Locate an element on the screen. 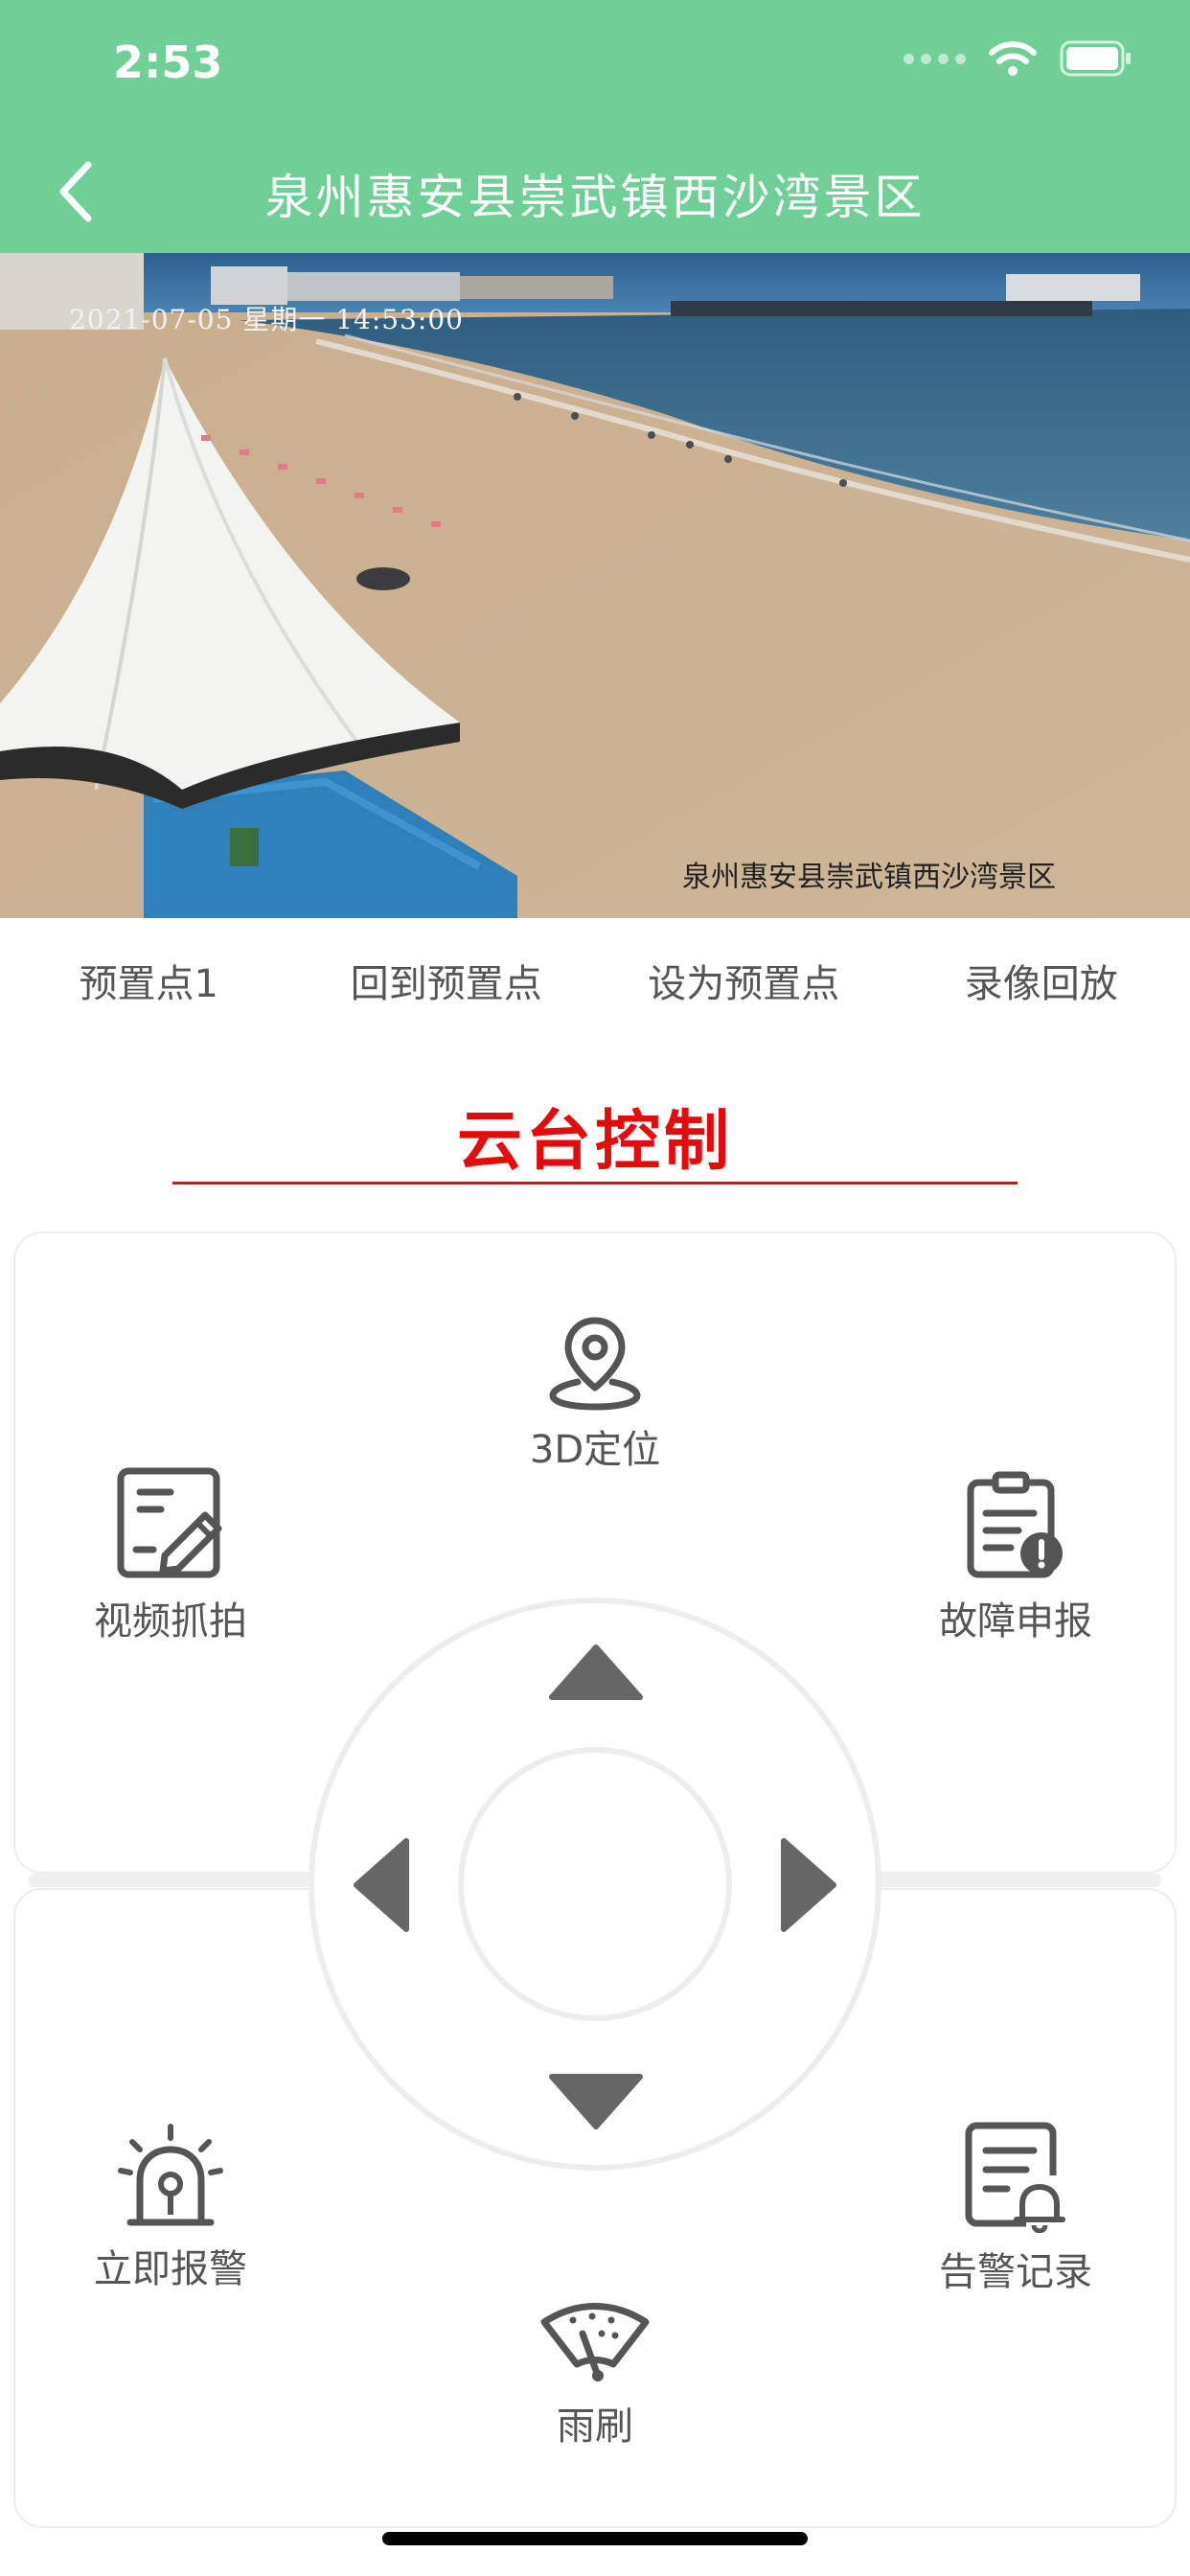  alarm-now-label: 立即报警 is located at coordinates (171, 2269).